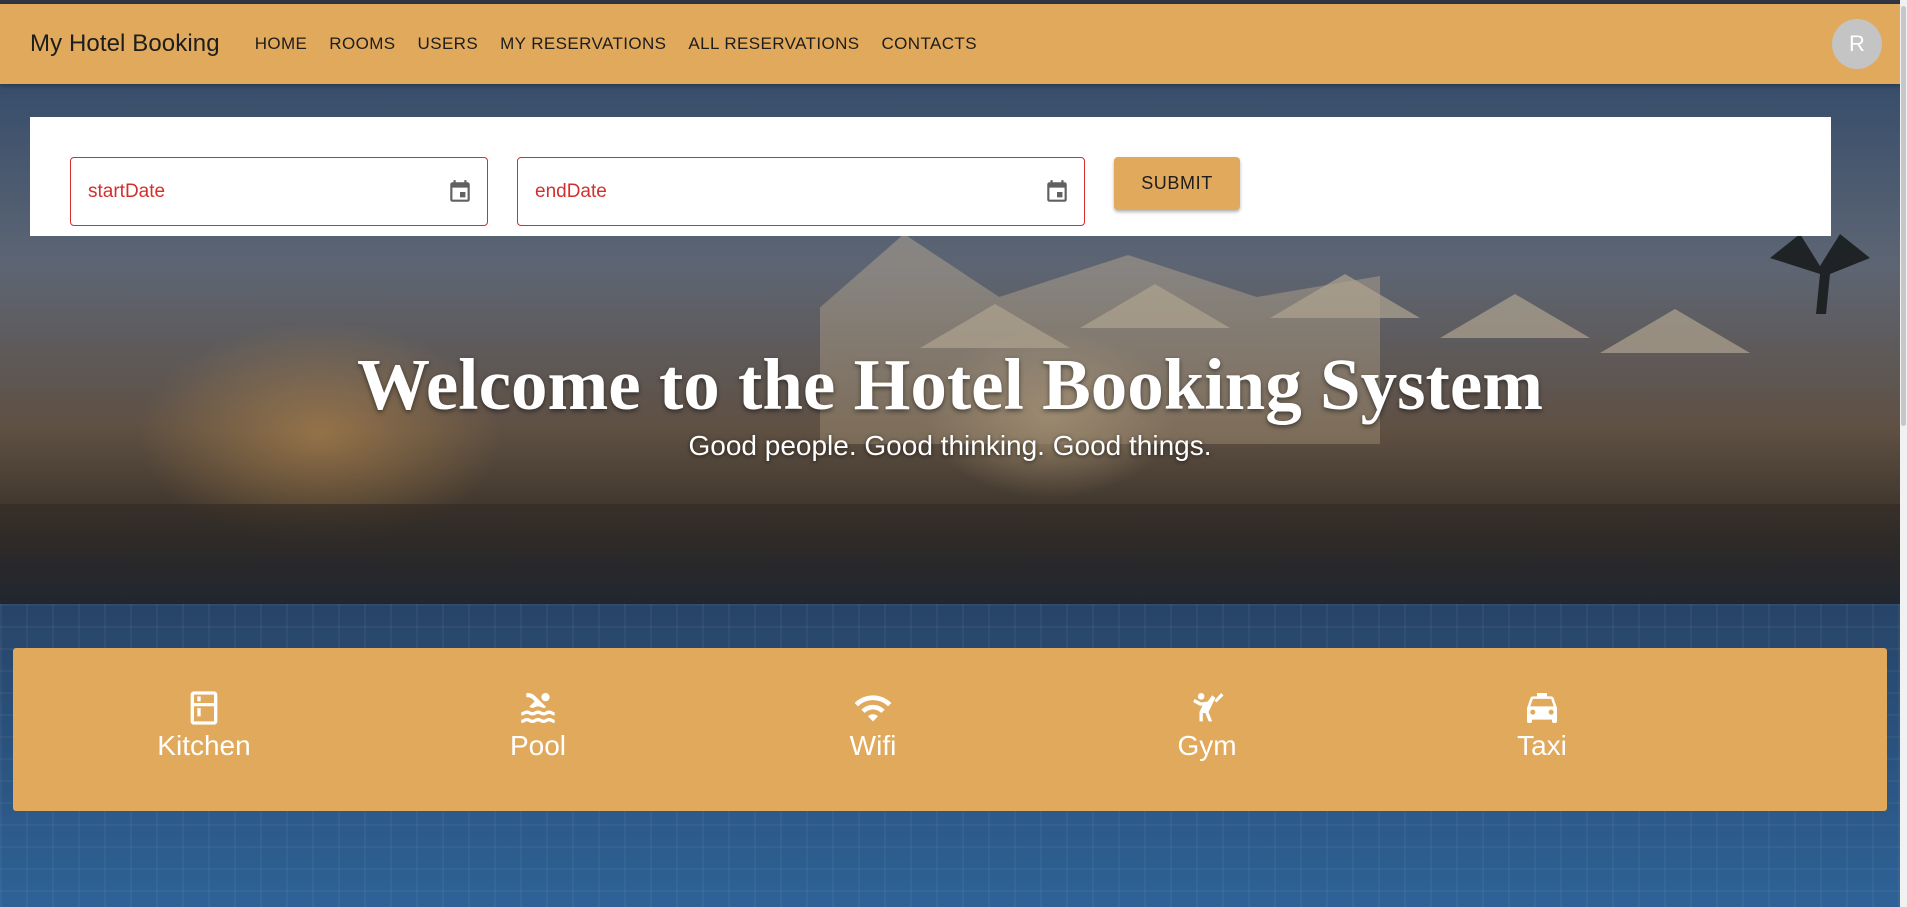  I want to click on page-scrollbar, so click(1903, 453).